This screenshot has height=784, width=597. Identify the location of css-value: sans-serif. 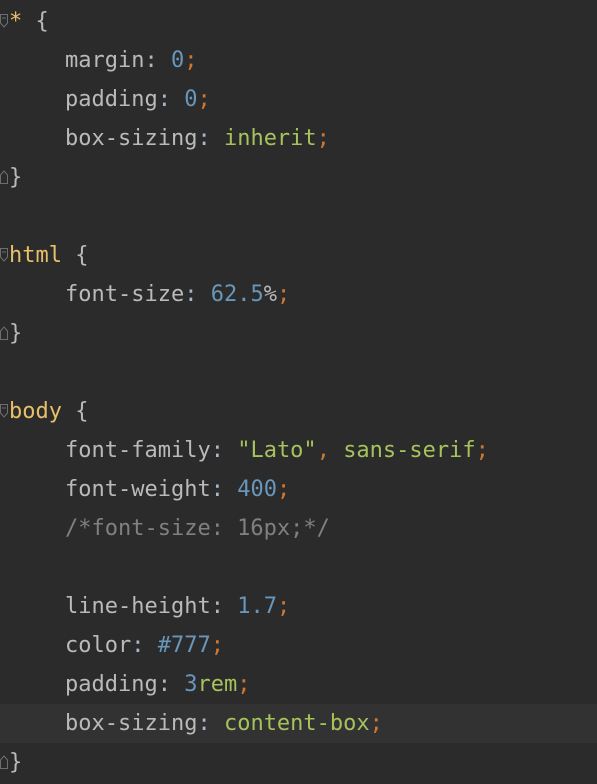
(409, 450).